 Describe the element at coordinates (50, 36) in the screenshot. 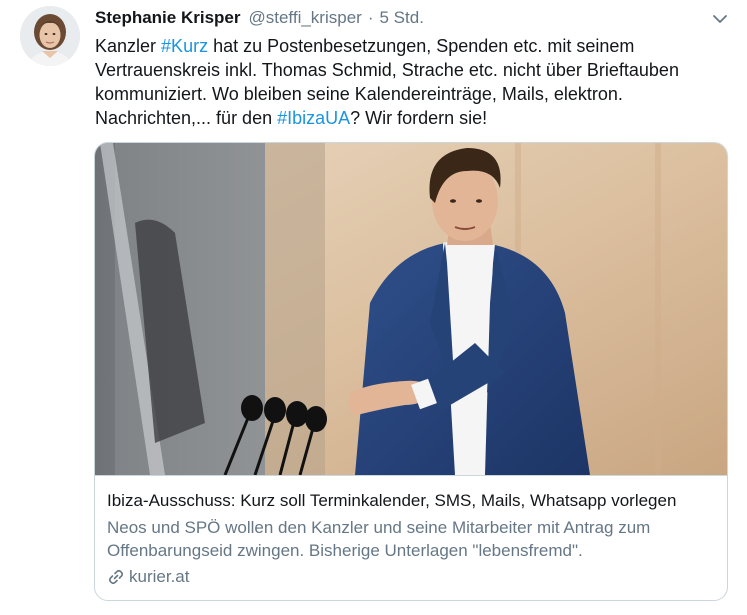

I see `avatar` at that location.